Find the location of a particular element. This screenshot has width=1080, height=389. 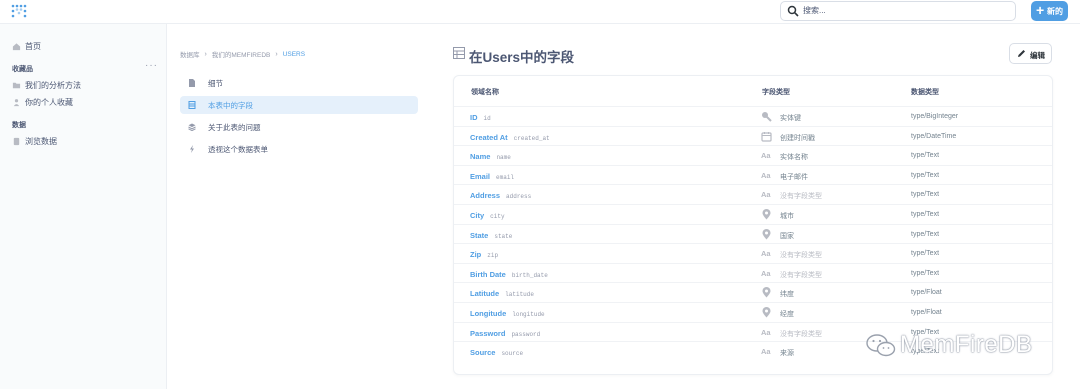

field-semantic-type: 经度 is located at coordinates (787, 314).